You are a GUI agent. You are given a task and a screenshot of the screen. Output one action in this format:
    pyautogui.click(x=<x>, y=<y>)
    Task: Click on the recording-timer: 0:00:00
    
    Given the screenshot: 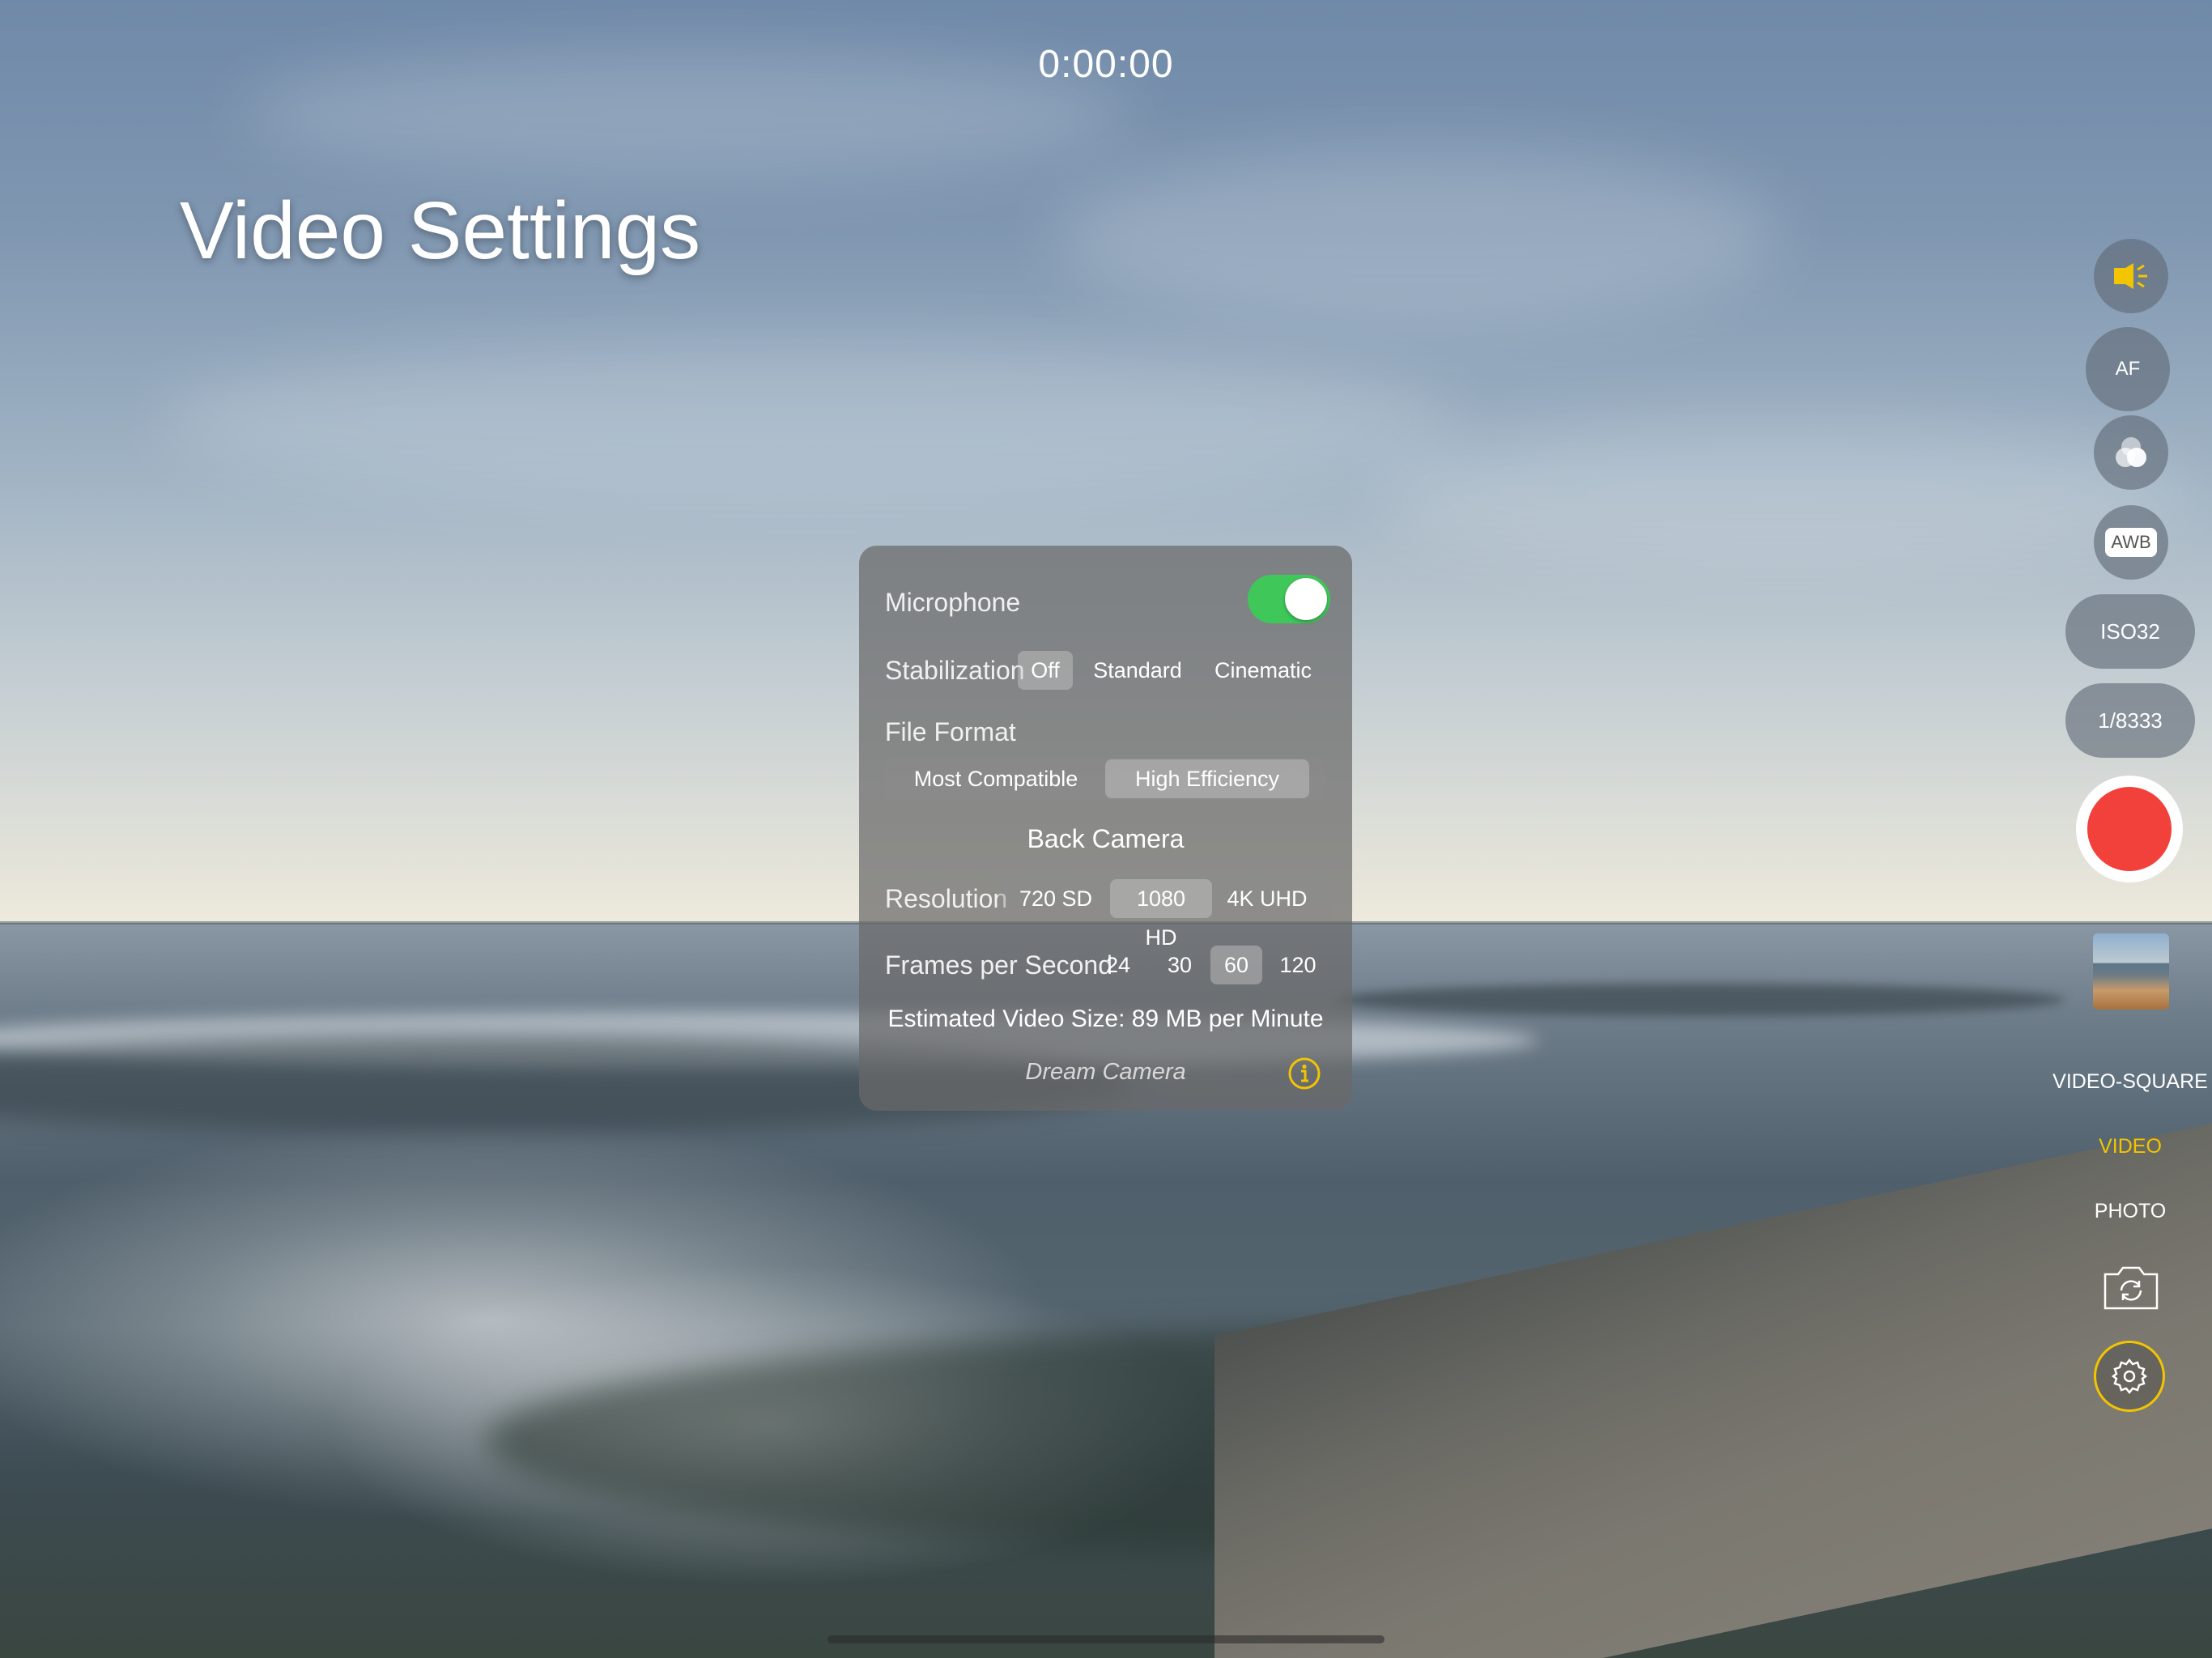 What is the action you would take?
    pyautogui.click(x=1106, y=64)
    